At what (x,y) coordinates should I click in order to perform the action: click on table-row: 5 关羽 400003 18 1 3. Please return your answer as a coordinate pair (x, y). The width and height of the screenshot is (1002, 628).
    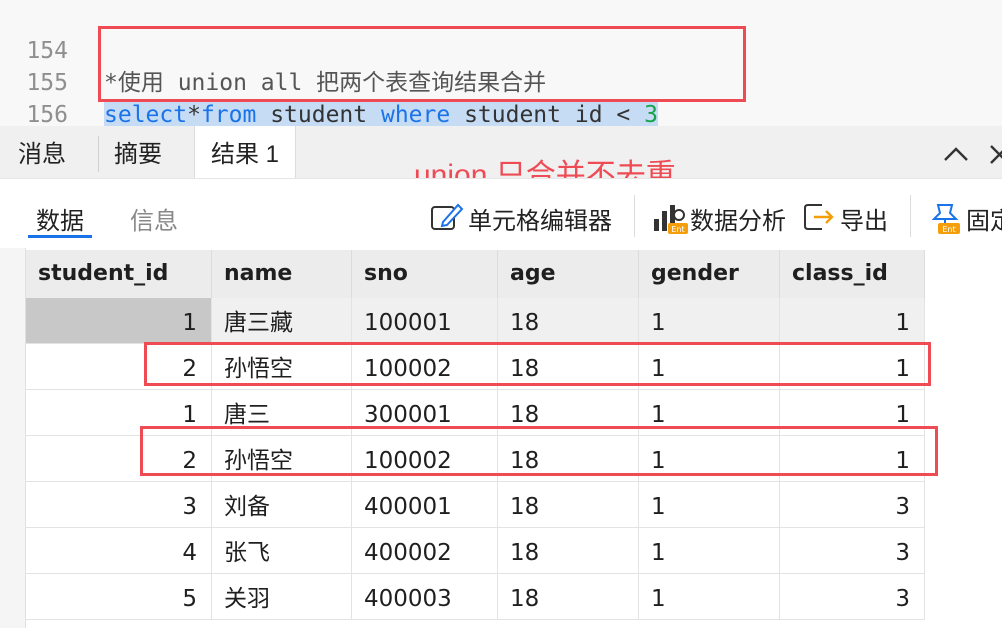
    Looking at the image, I should click on (475, 597).